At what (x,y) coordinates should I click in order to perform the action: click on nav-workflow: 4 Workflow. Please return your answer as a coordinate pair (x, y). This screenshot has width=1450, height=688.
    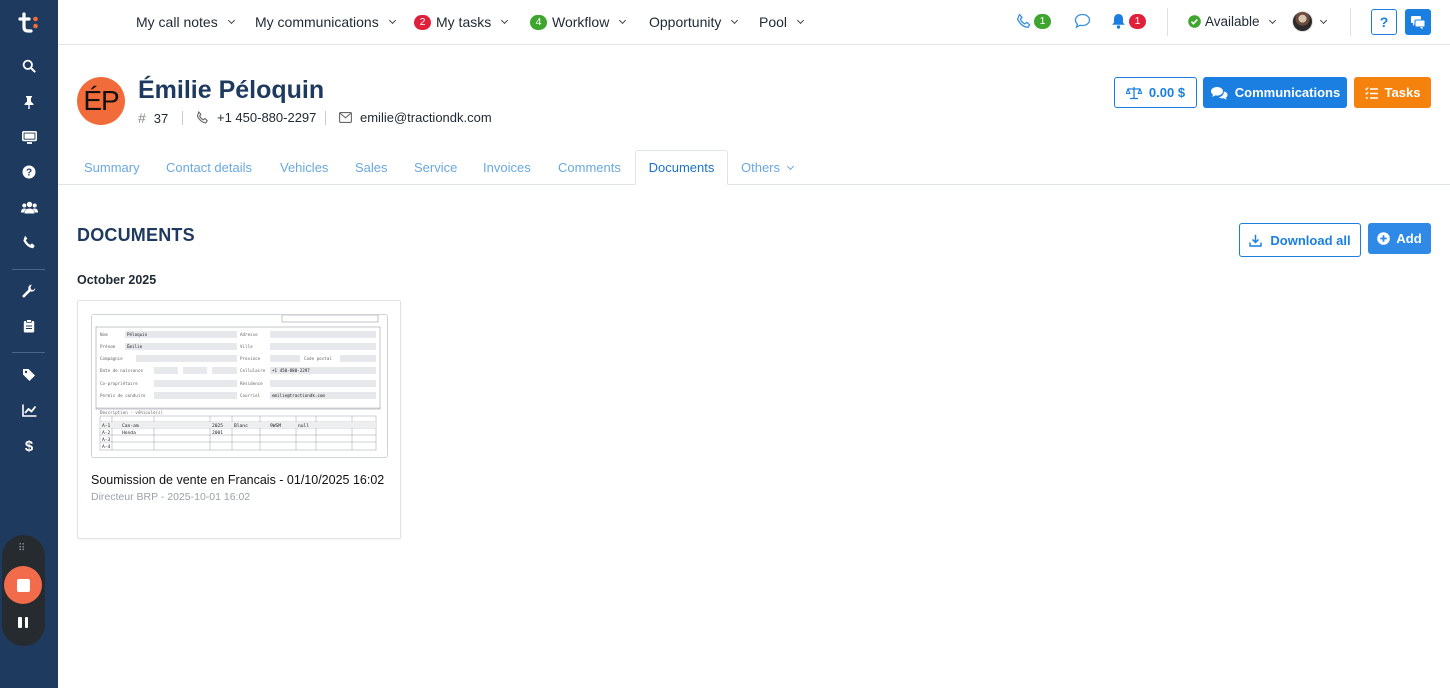
    Looking at the image, I should click on (578, 22).